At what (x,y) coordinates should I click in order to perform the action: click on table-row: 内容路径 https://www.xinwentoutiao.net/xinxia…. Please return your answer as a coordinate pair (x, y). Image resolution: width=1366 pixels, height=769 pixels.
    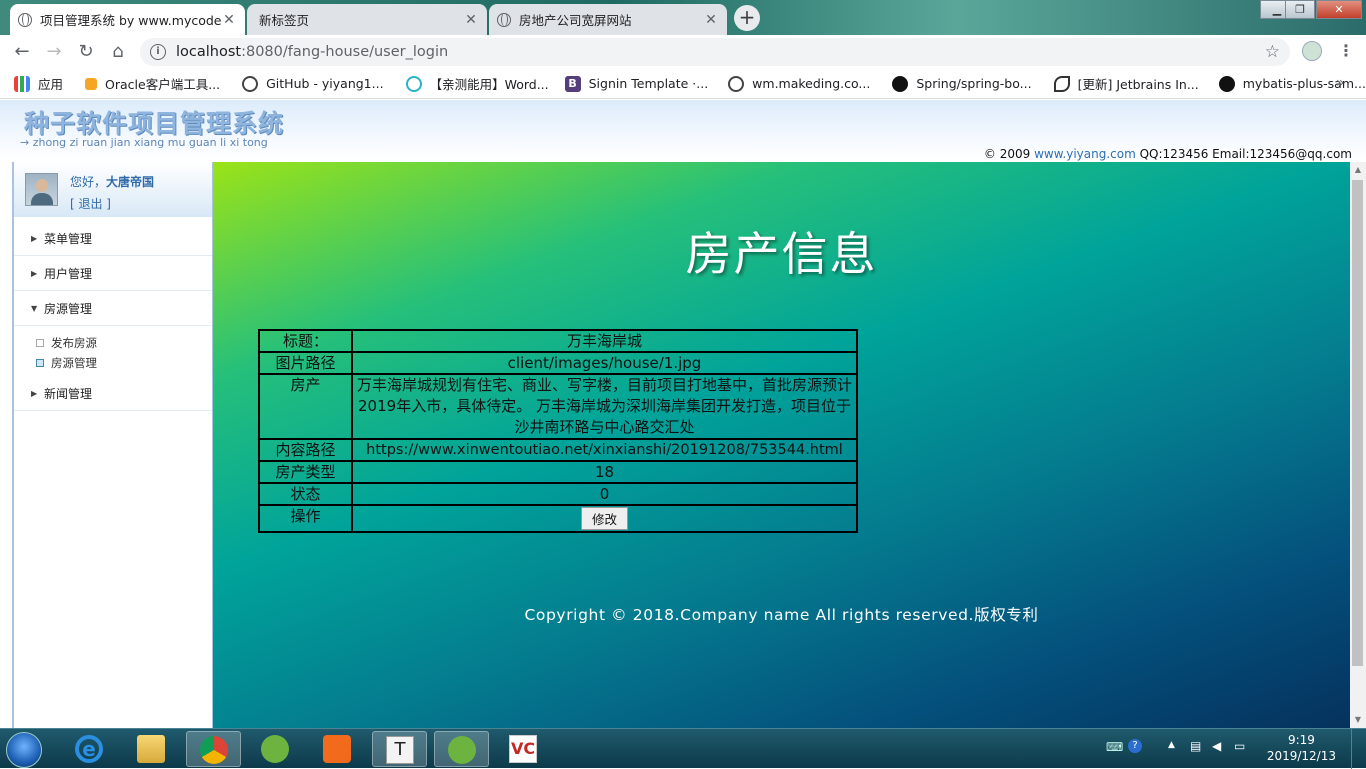
    Looking at the image, I should click on (558, 450).